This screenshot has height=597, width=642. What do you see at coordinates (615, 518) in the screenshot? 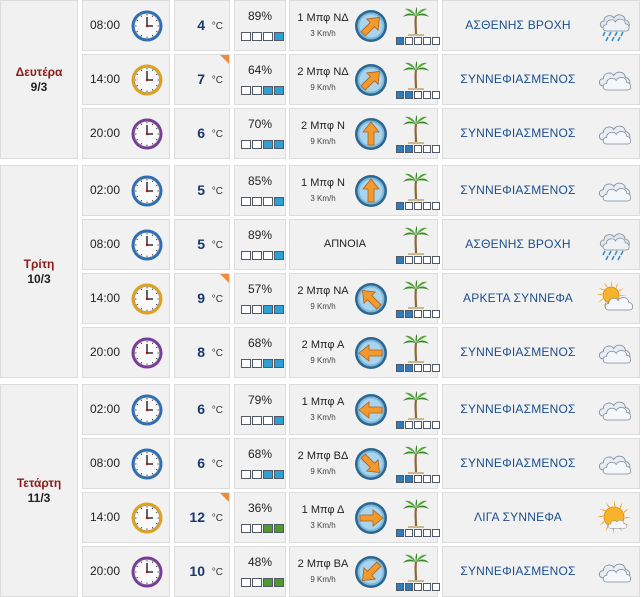
I see `sun-small-cloud-icon` at bounding box center [615, 518].